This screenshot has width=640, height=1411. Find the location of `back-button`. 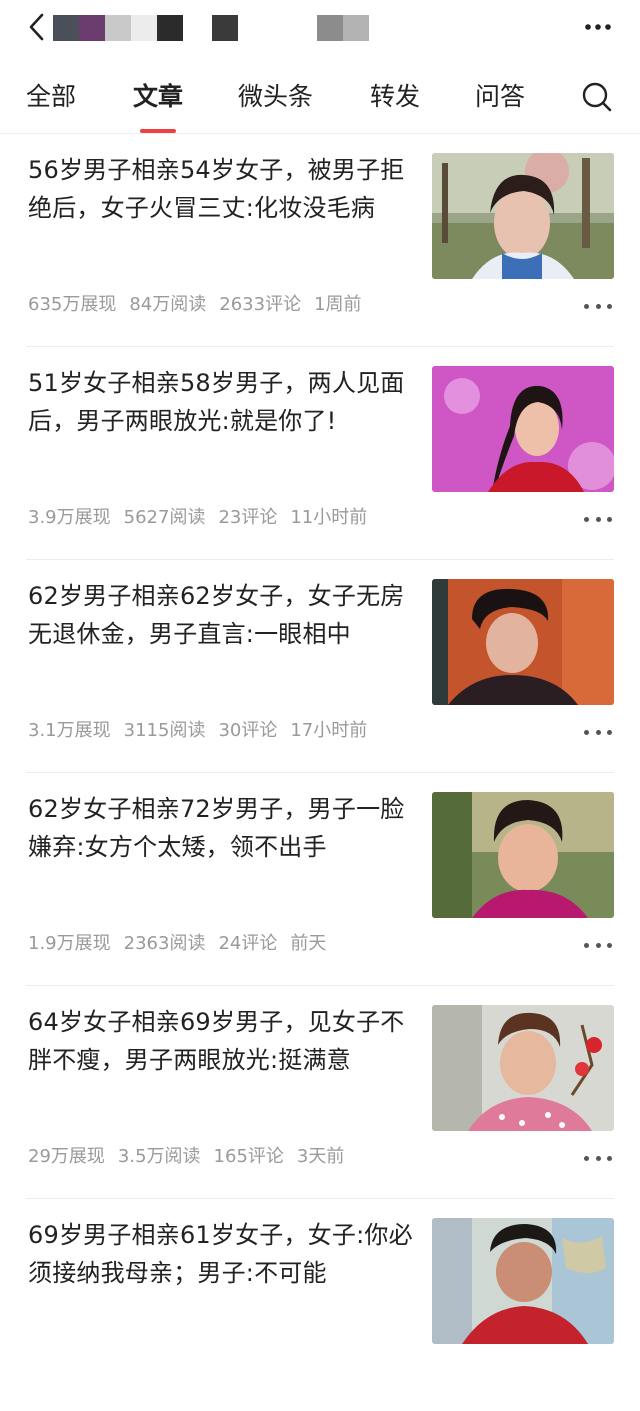

back-button is located at coordinates (37, 27).